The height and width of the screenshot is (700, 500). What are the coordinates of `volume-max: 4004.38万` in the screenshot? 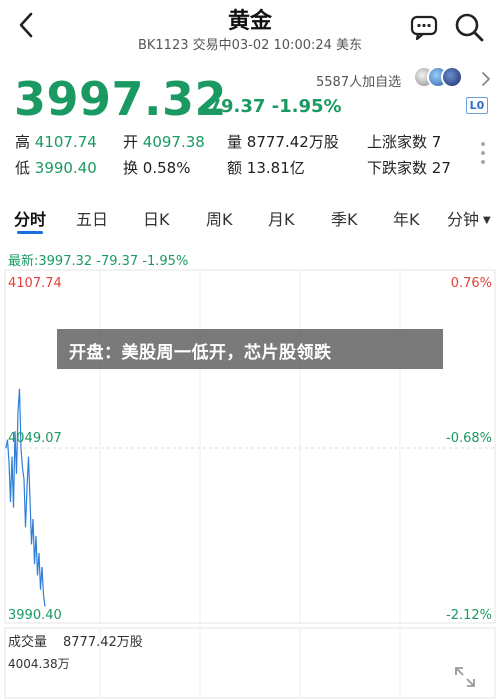 It's located at (39, 664).